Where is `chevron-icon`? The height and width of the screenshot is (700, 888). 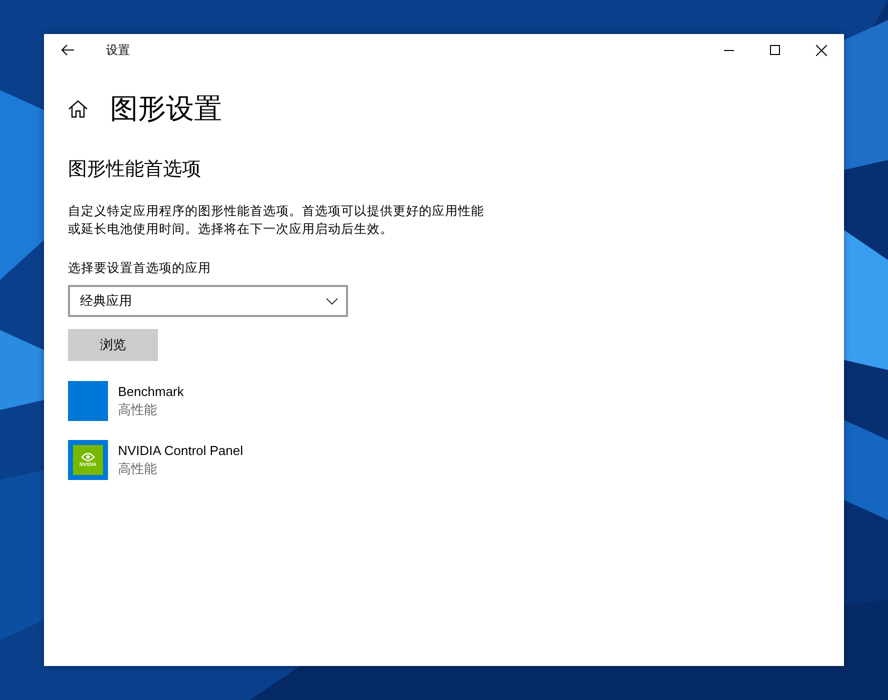
chevron-icon is located at coordinates (332, 301).